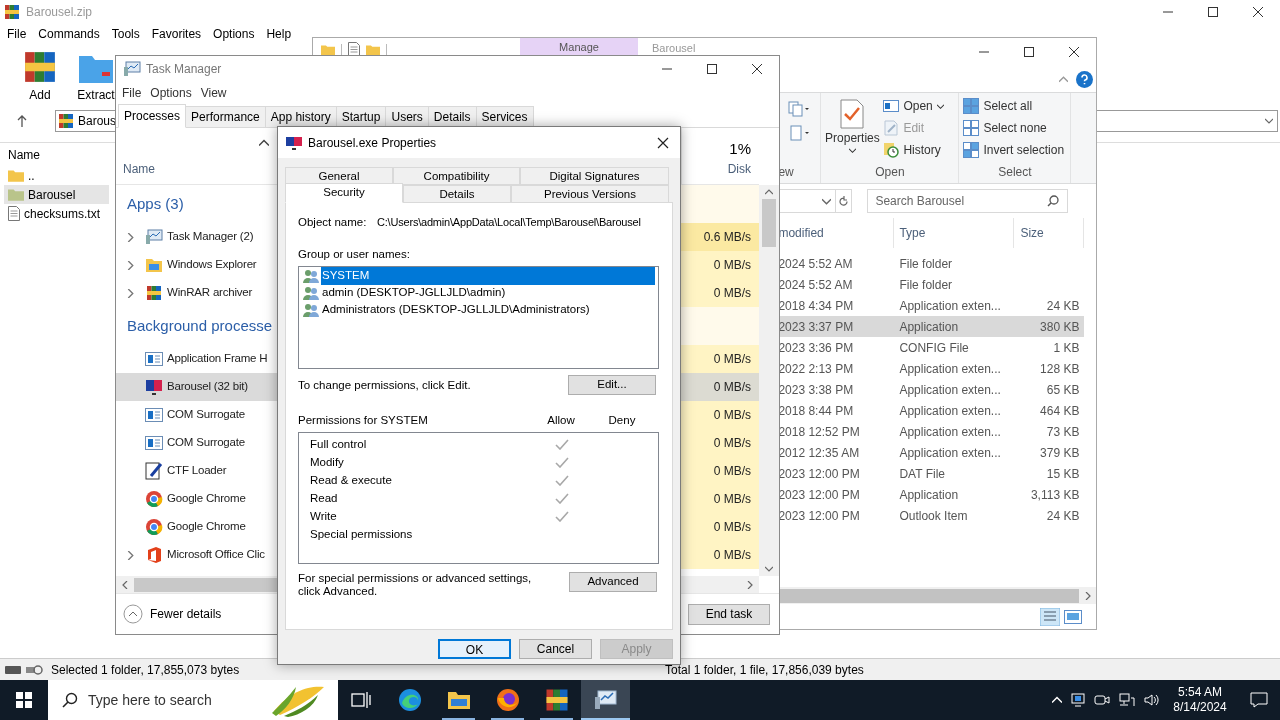  Describe the element at coordinates (922, 474) in the screenshot. I see `type-cell-text: DAT File` at that location.